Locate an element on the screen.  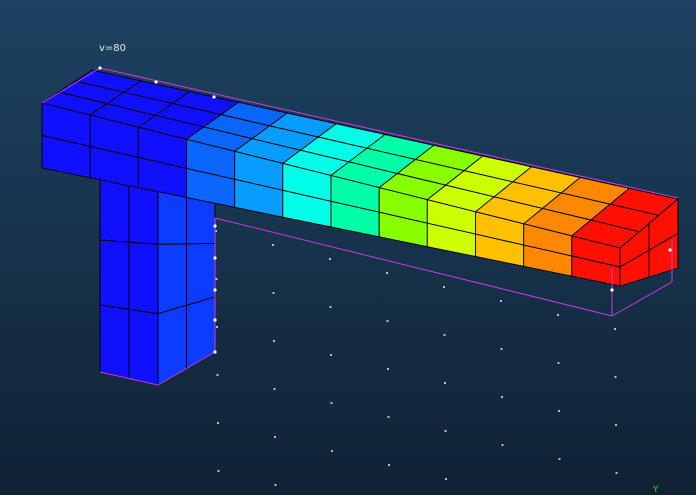
axis-indicator-label: Y is located at coordinates (656, 490).